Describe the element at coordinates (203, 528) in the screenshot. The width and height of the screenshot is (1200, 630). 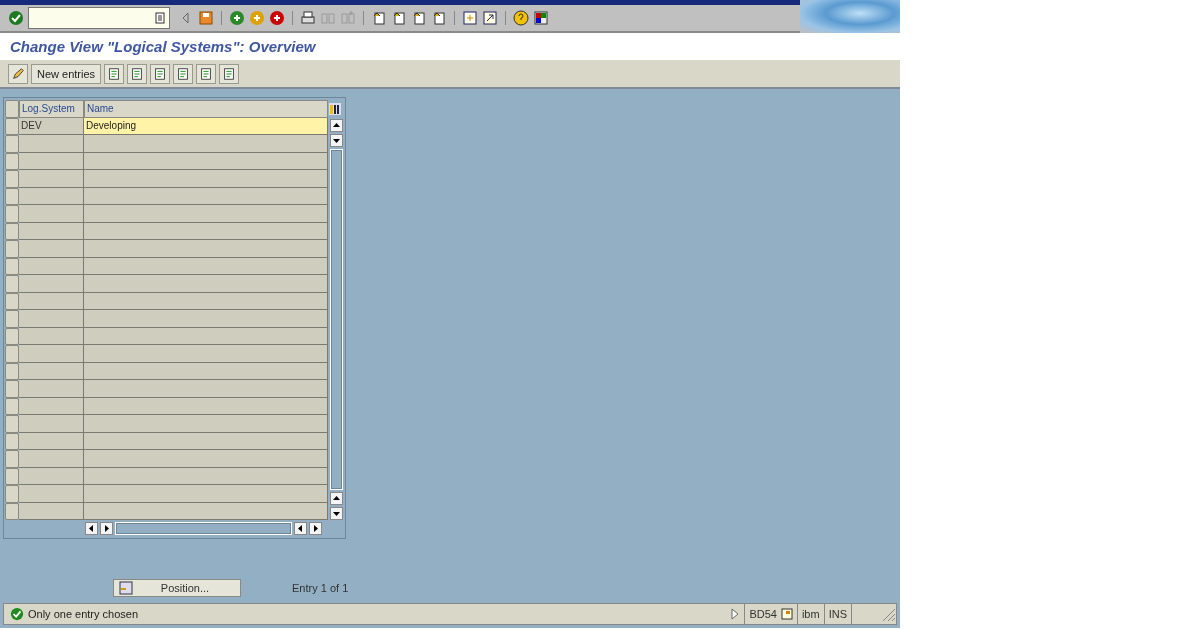
I see `horizontal-scrollbar` at that location.